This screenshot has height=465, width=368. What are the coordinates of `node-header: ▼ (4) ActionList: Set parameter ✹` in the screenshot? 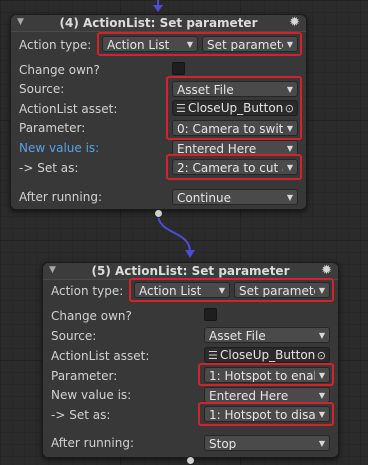 It's located at (158, 23).